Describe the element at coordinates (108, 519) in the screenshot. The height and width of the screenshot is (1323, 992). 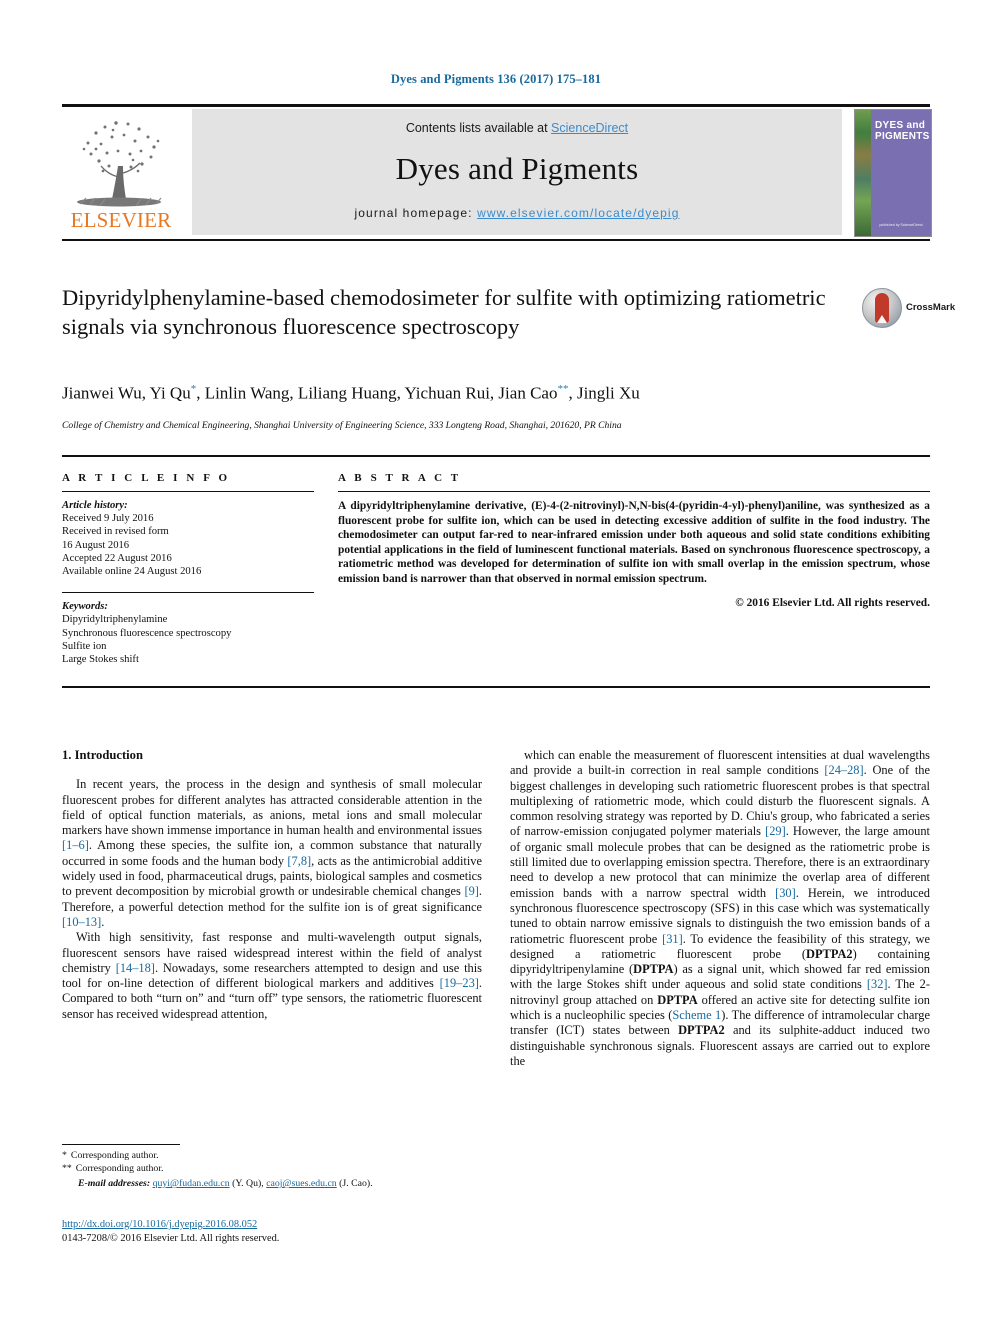
I see `history-item: Received 9 July 2016` at that location.